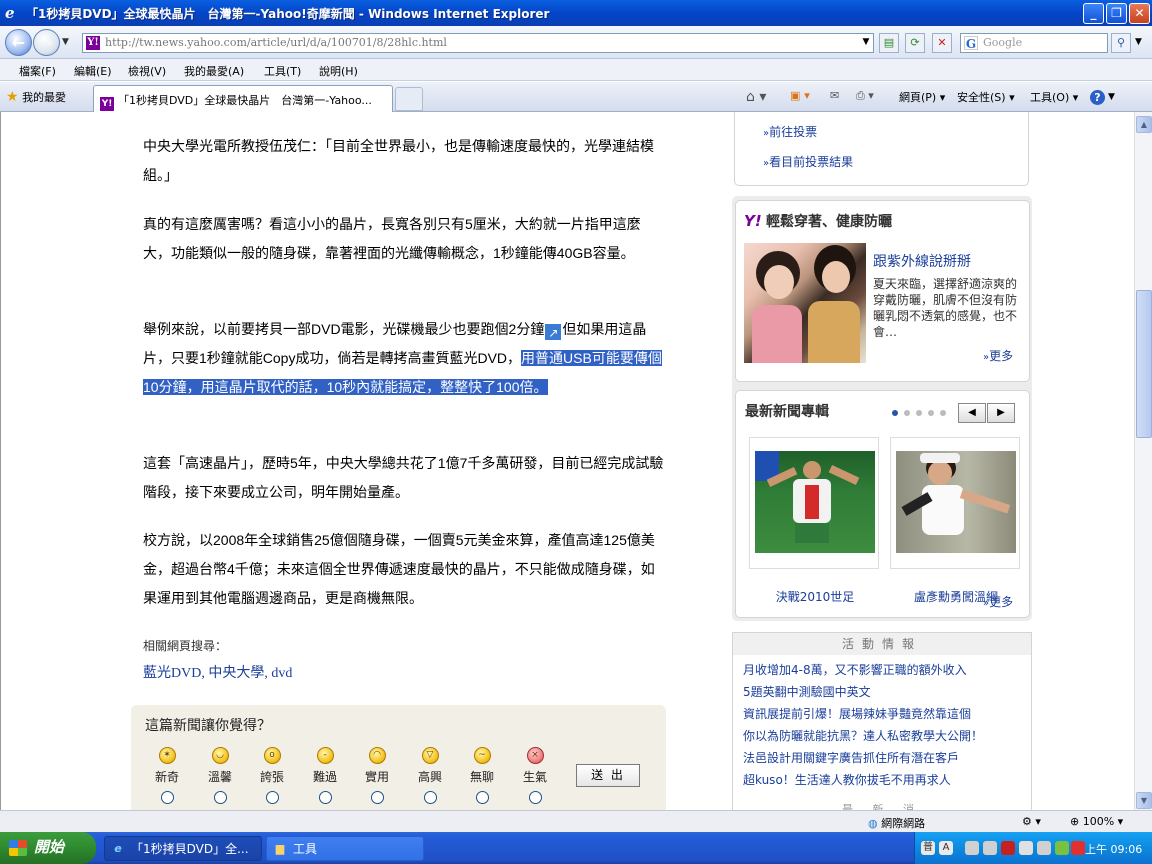 Image resolution: width=1152 pixels, height=864 pixels. I want to click on carousel-next-button: ▶, so click(1001, 413).